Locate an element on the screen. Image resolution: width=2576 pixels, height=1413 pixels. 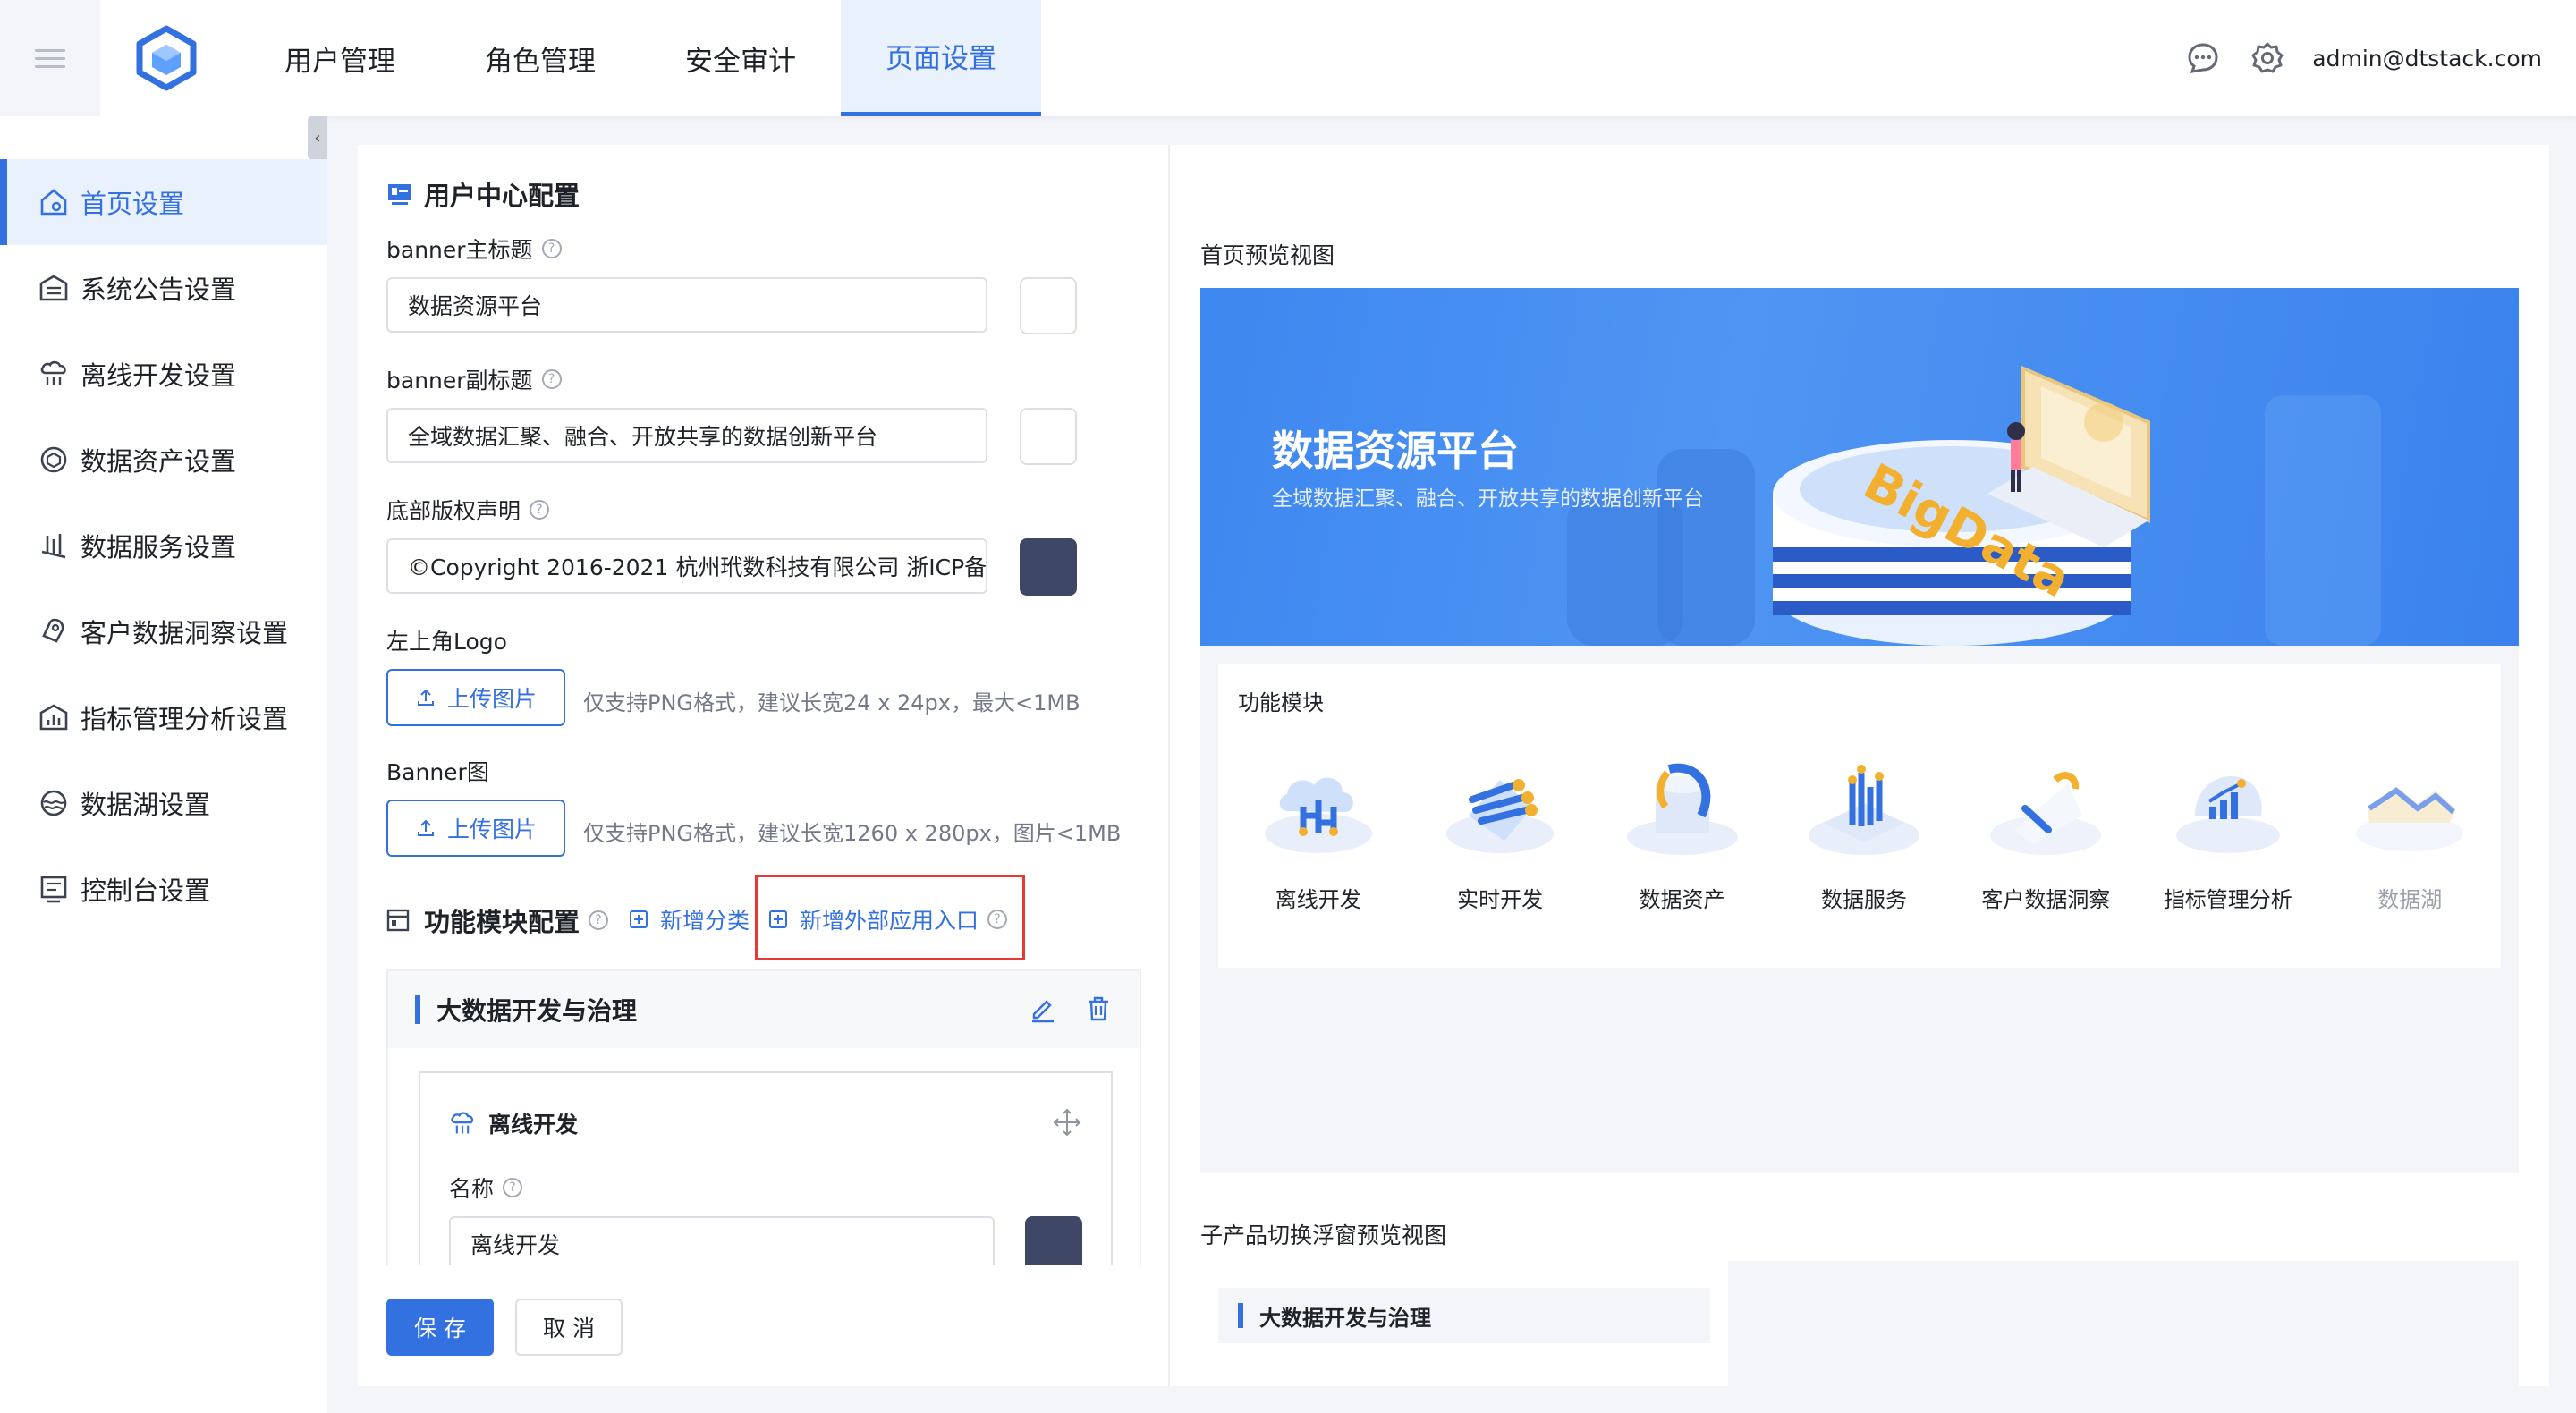
gear-icon is located at coordinates (2267, 58).